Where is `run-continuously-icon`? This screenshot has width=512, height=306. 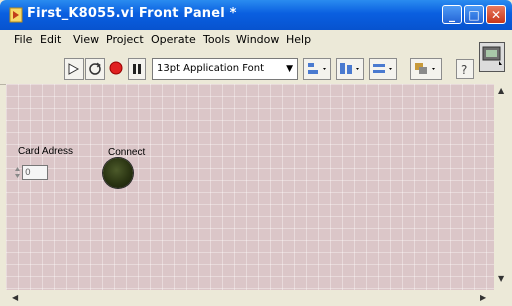
run-continuously-icon is located at coordinates (95, 68).